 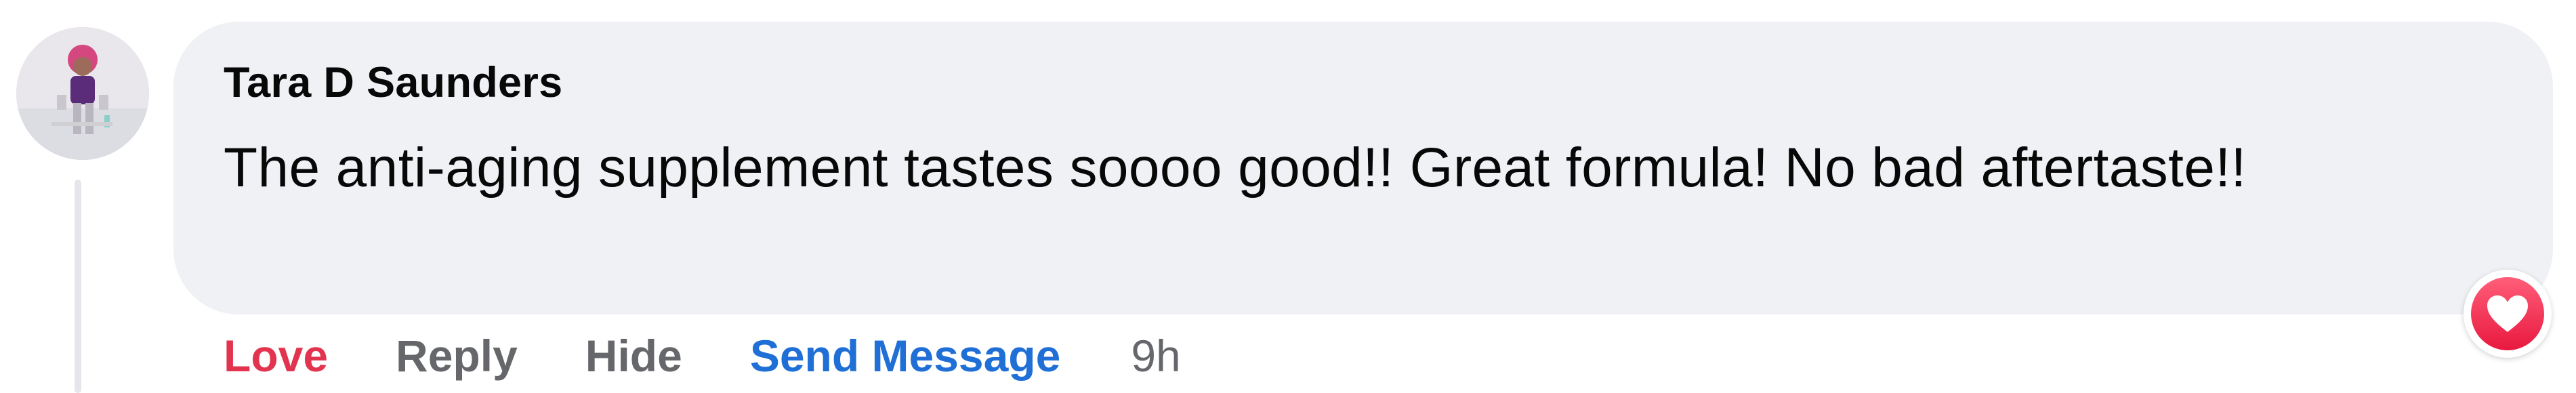 What do you see at coordinates (702, 355) in the screenshot?
I see `comment-actions: Love Reply Hide Send Message 9h` at bounding box center [702, 355].